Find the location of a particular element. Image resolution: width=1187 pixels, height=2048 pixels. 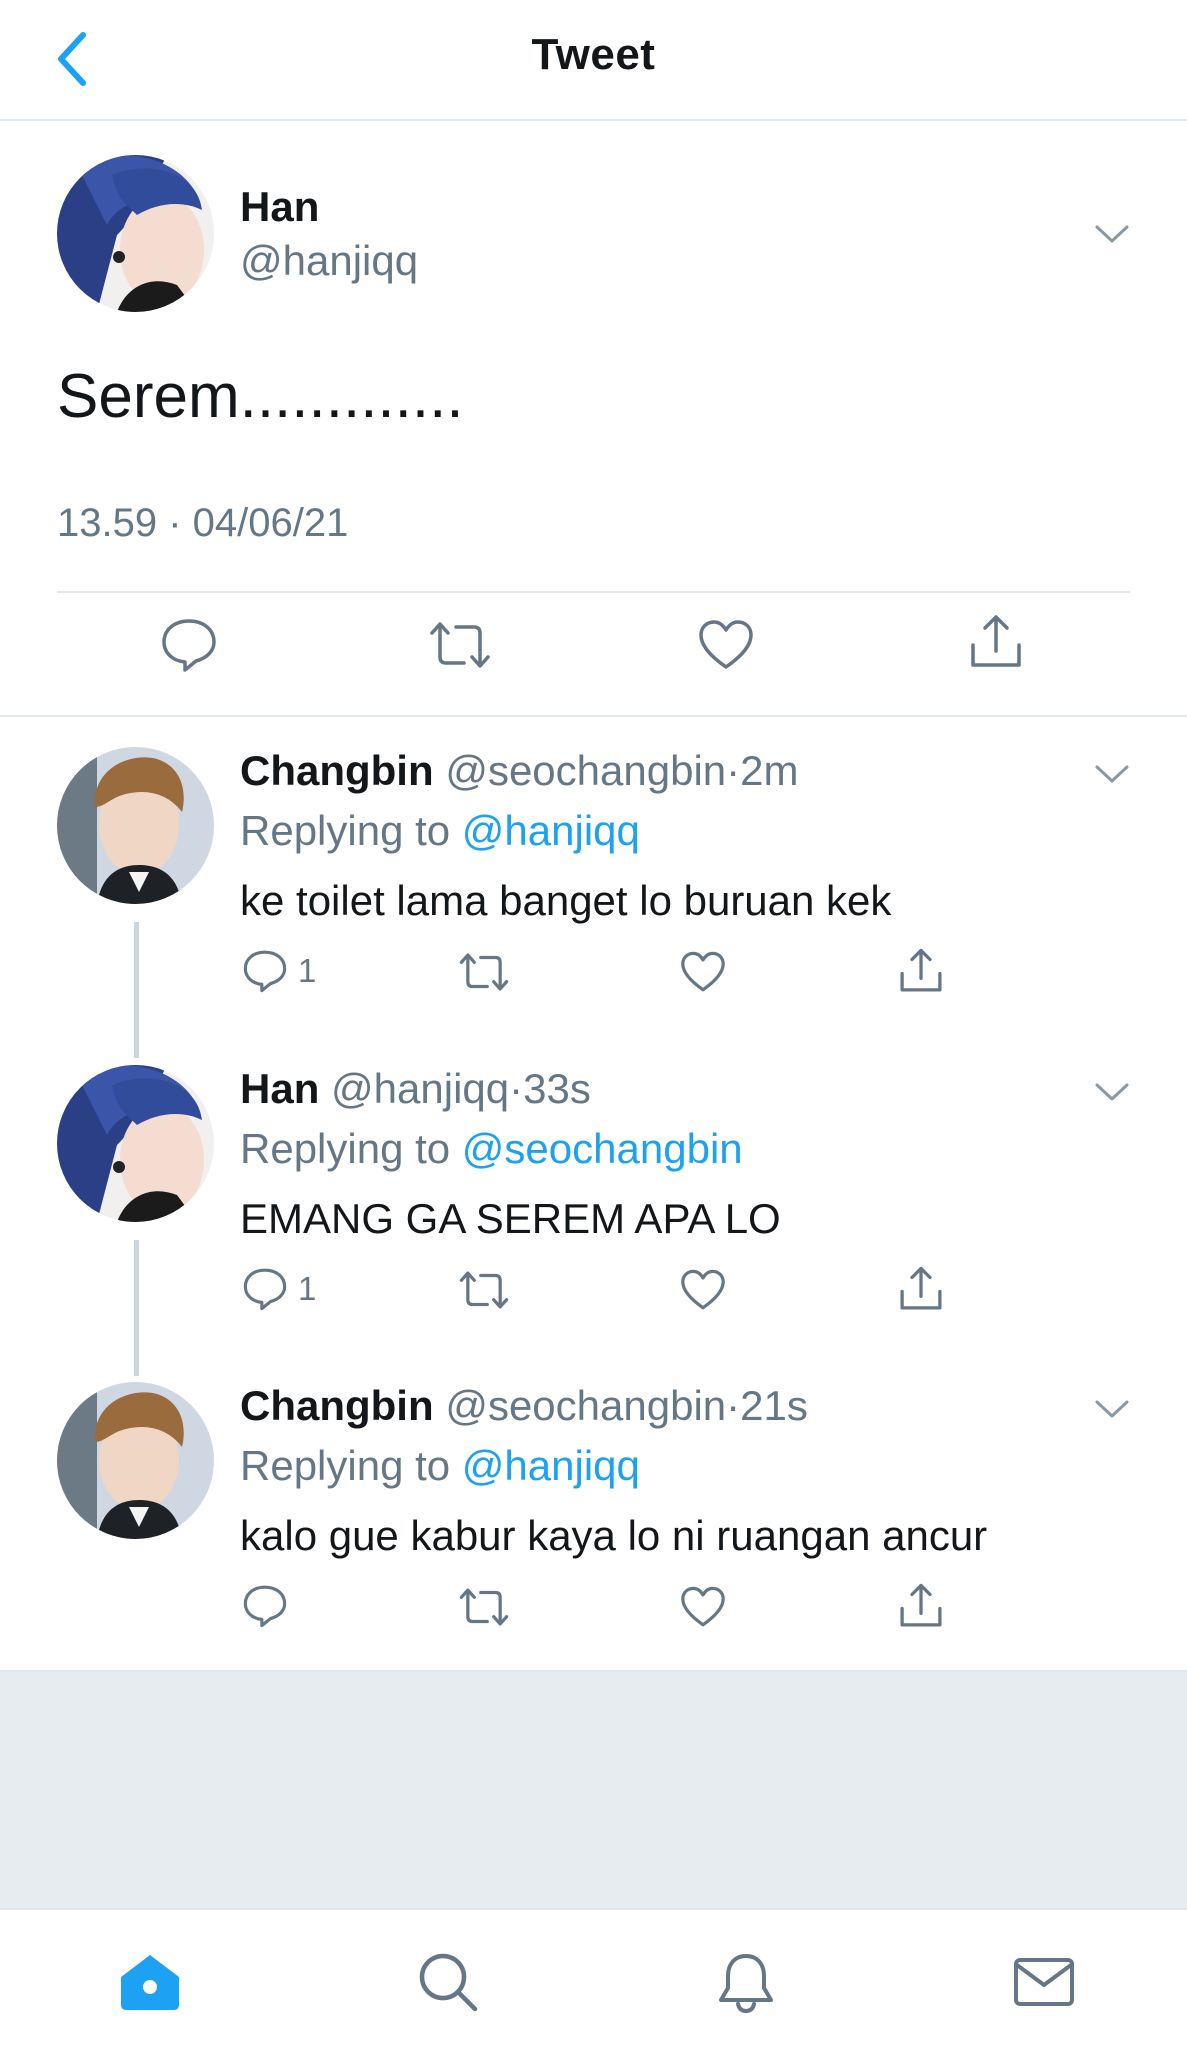

reply-time: 21s is located at coordinates (774, 1405).